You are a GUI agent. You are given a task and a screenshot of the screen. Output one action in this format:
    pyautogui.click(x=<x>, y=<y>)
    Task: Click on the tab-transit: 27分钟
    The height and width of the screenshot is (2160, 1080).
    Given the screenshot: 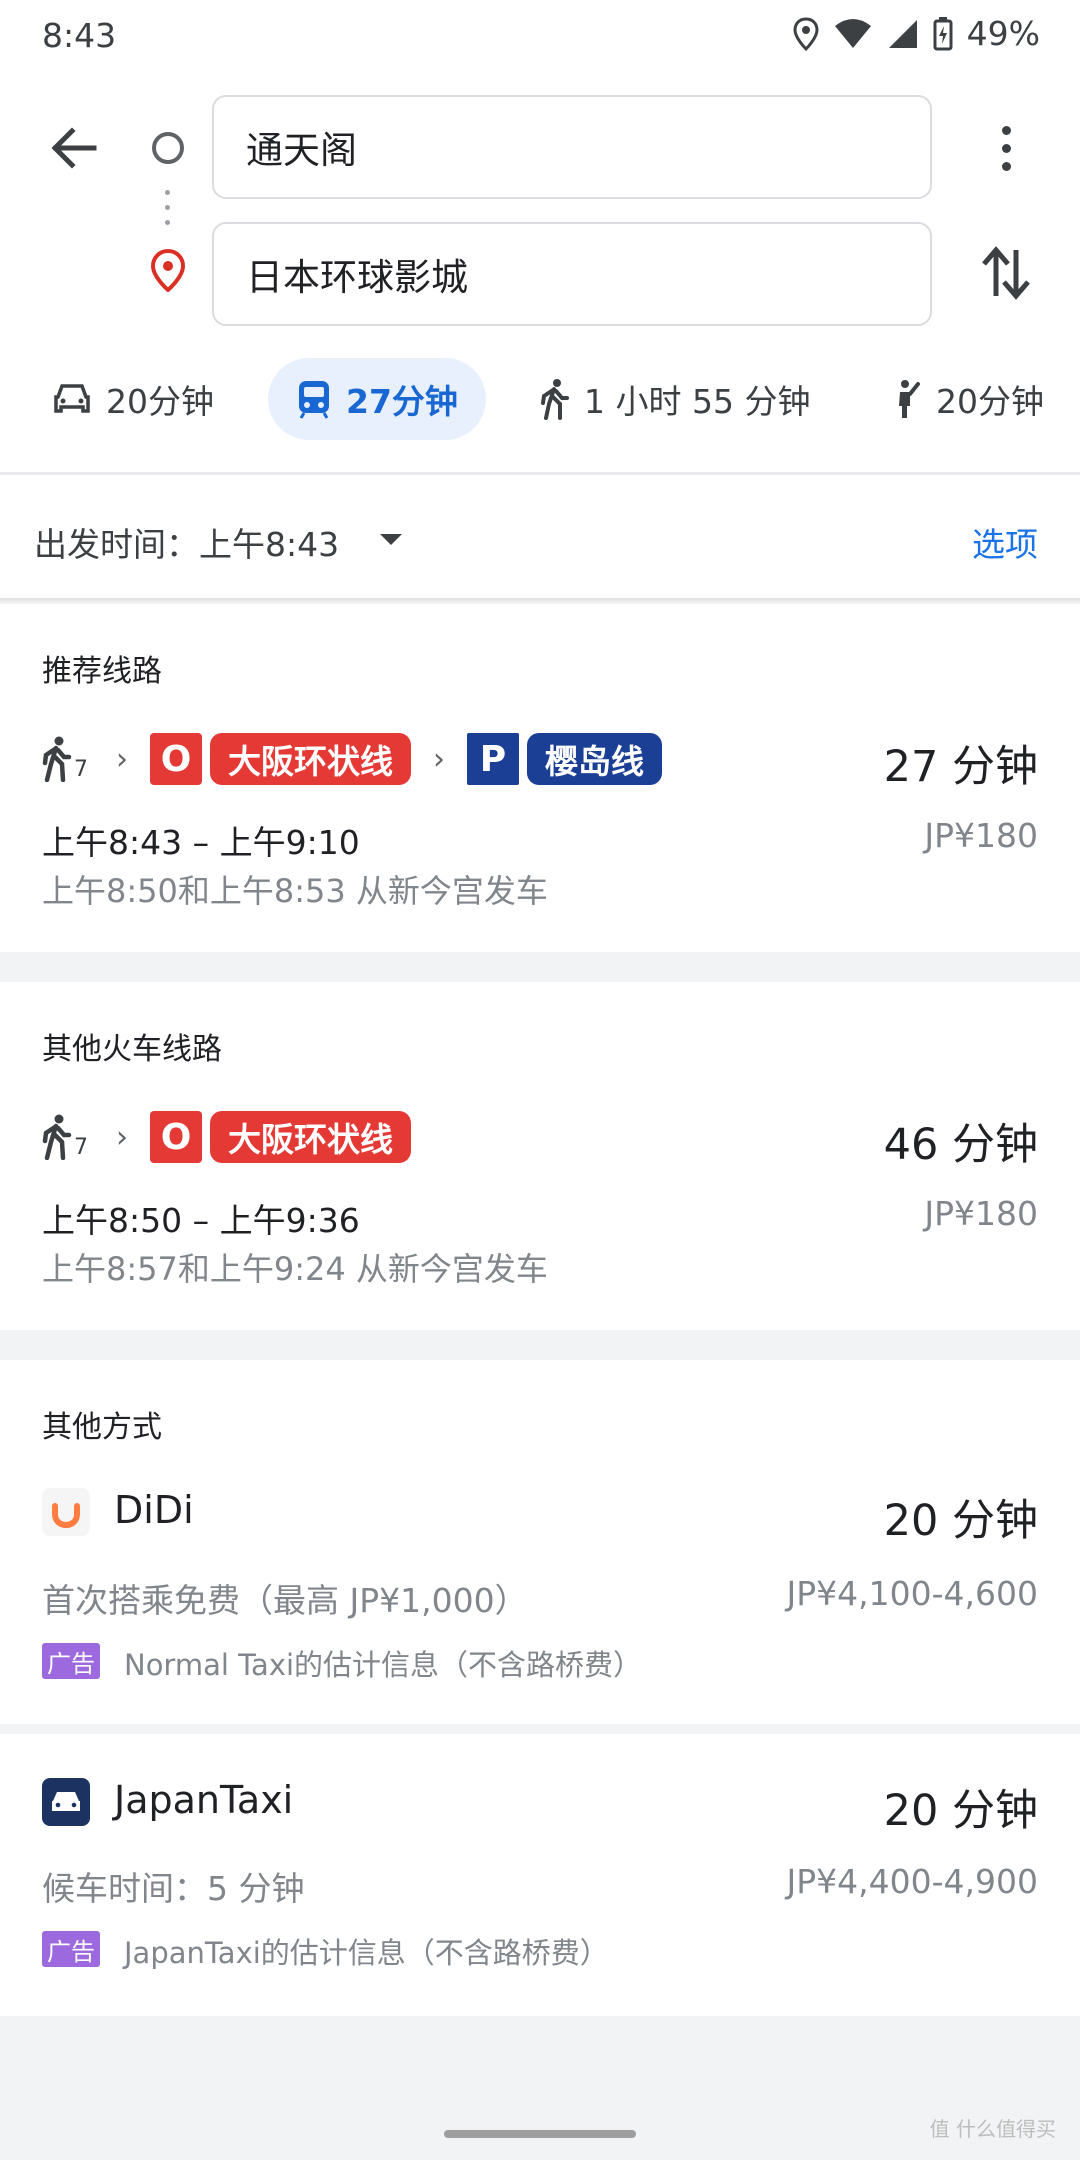 What is the action you would take?
    pyautogui.click(x=377, y=399)
    